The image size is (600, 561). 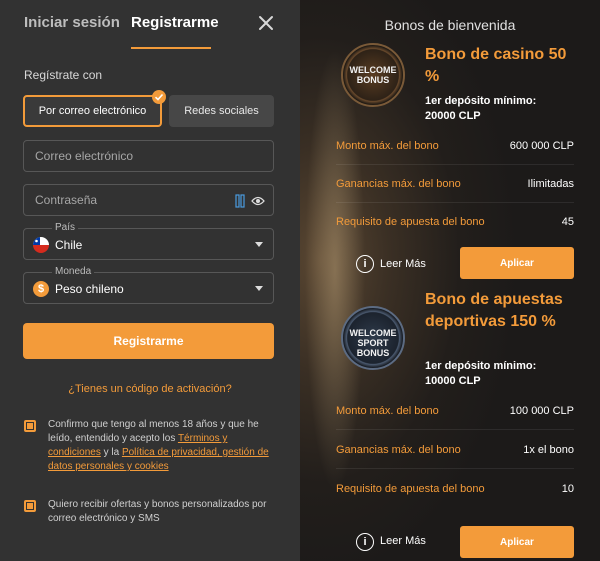 I want to click on bonus-row: Requisito de apuesta del bono 45, so click(x=455, y=226).